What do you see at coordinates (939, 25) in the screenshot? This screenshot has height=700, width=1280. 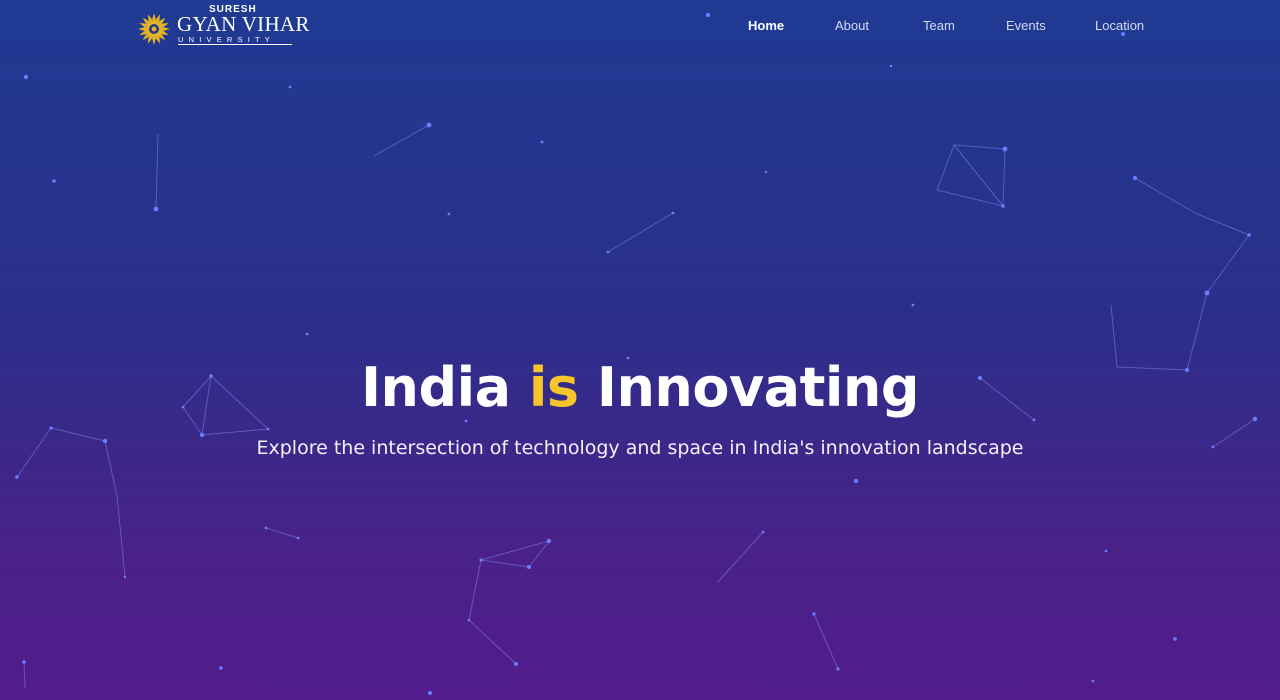 I see `nav-team: Team` at bounding box center [939, 25].